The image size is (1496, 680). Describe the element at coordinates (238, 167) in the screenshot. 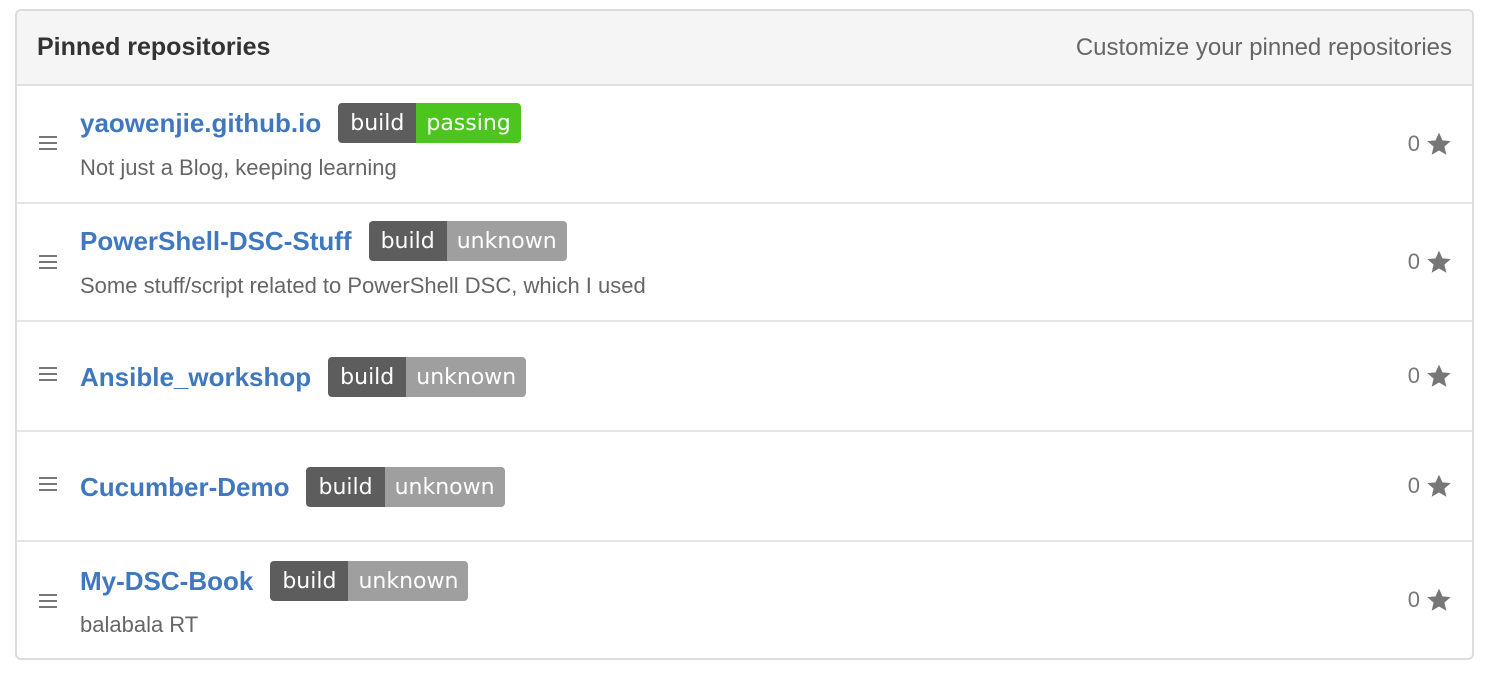

I see `repo-description: Not just a Blog, keeping learning` at that location.